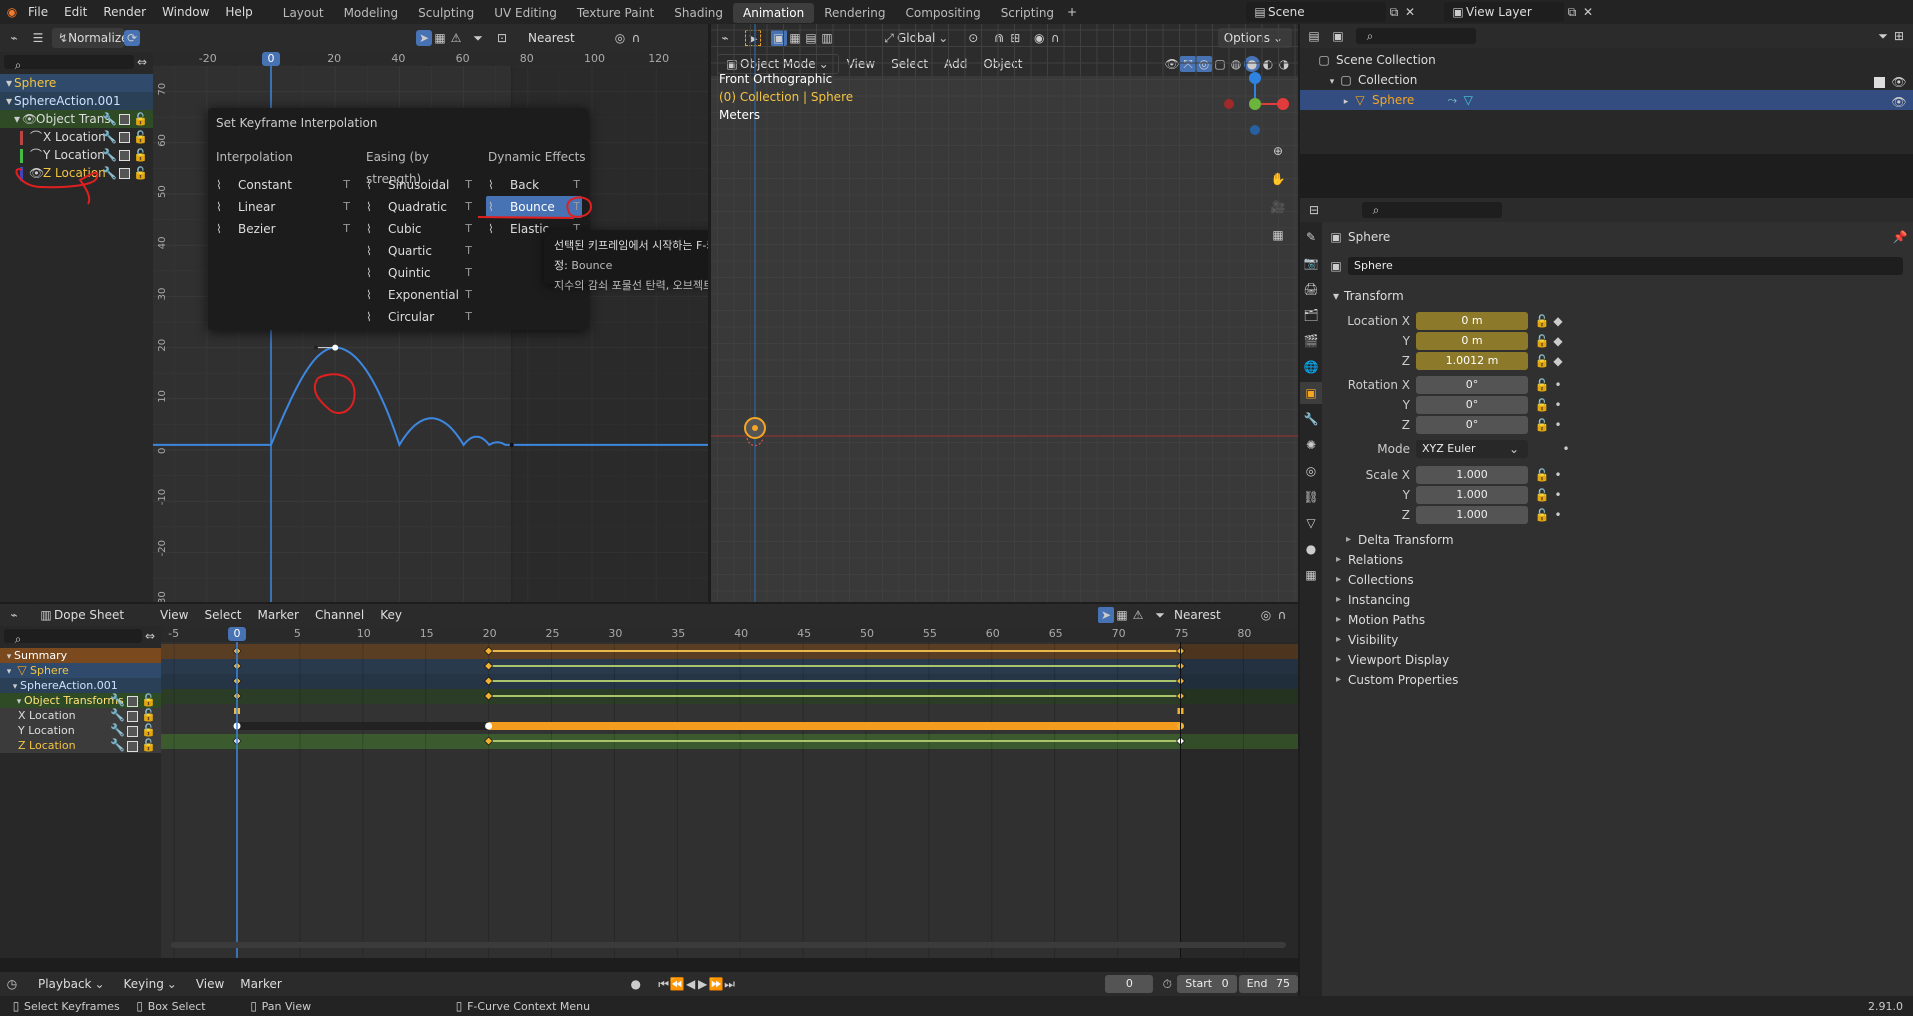 The height and width of the screenshot is (1016, 1913). What do you see at coordinates (1207, 984) in the screenshot?
I see `start-frame-field: Start 0` at bounding box center [1207, 984].